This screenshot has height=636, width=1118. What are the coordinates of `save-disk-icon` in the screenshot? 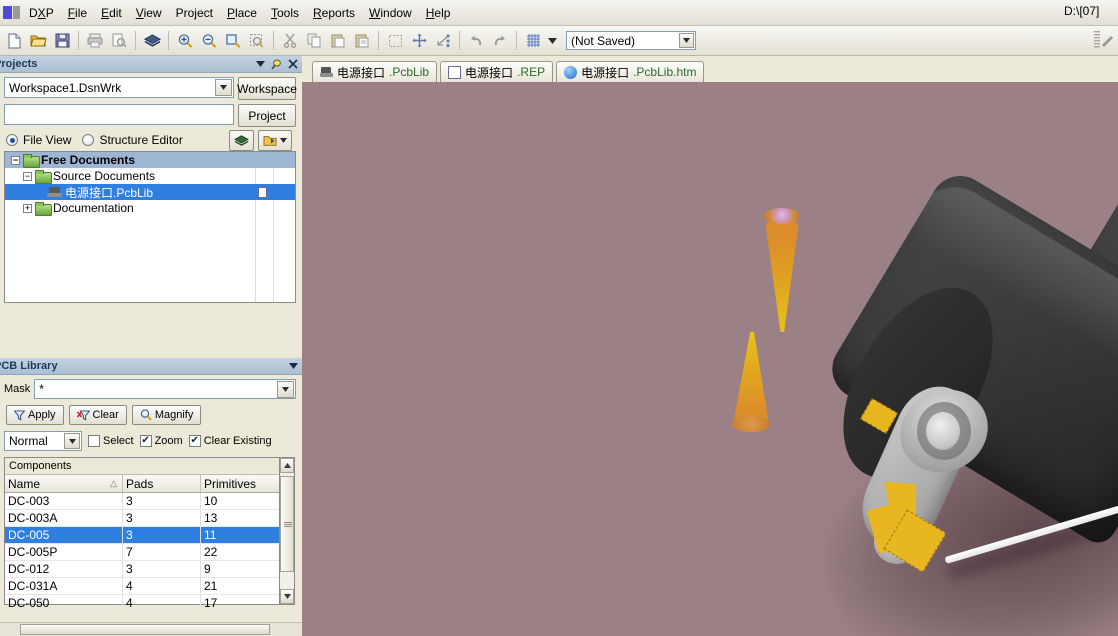 It's located at (62, 41).